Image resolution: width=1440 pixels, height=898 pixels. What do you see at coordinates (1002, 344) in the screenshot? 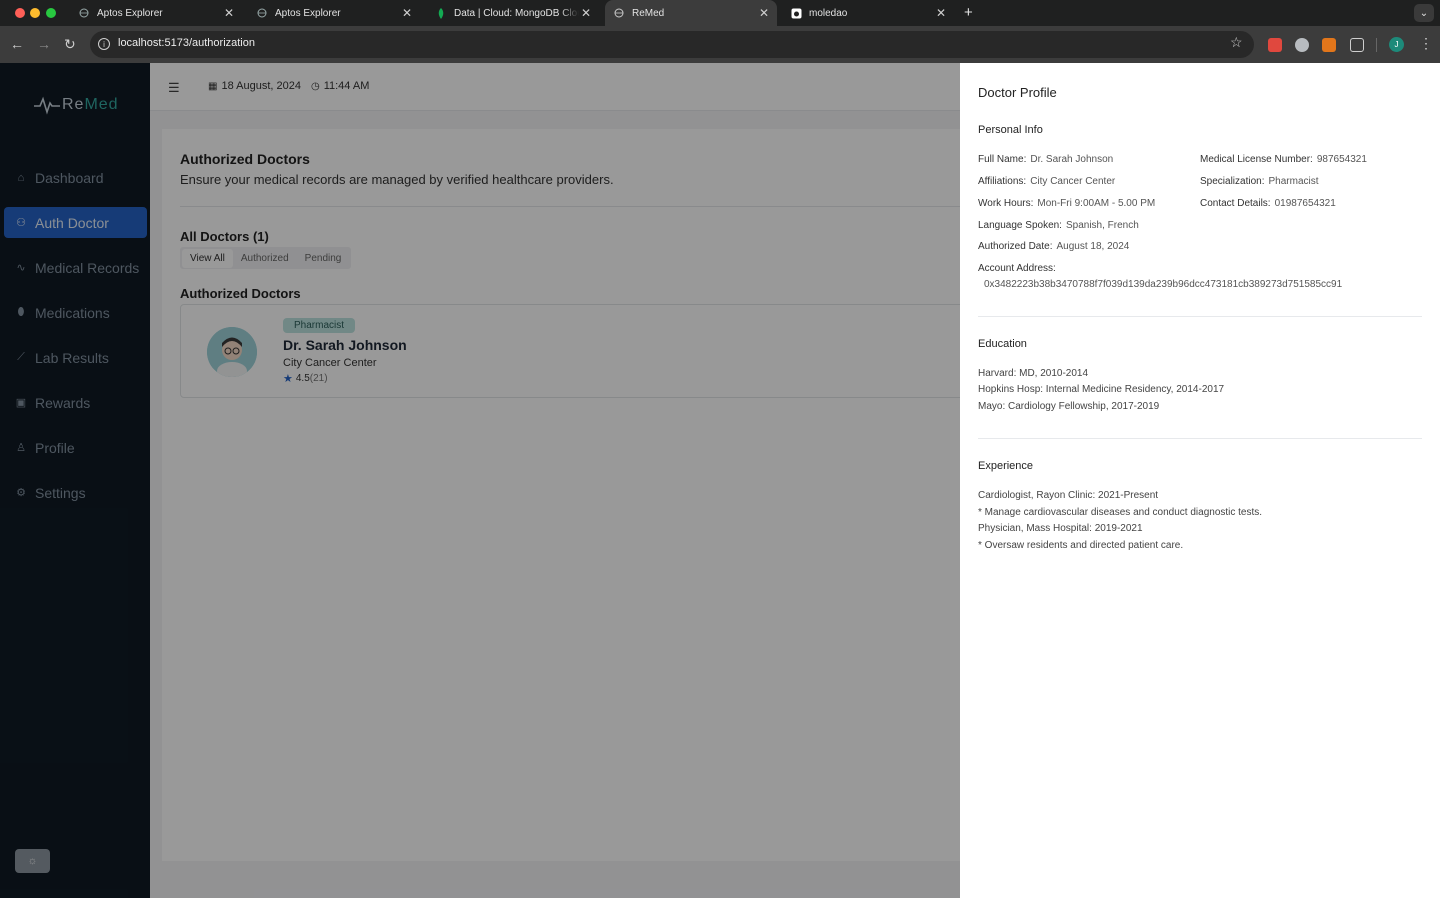
I see `education-heading: Education` at bounding box center [1002, 344].